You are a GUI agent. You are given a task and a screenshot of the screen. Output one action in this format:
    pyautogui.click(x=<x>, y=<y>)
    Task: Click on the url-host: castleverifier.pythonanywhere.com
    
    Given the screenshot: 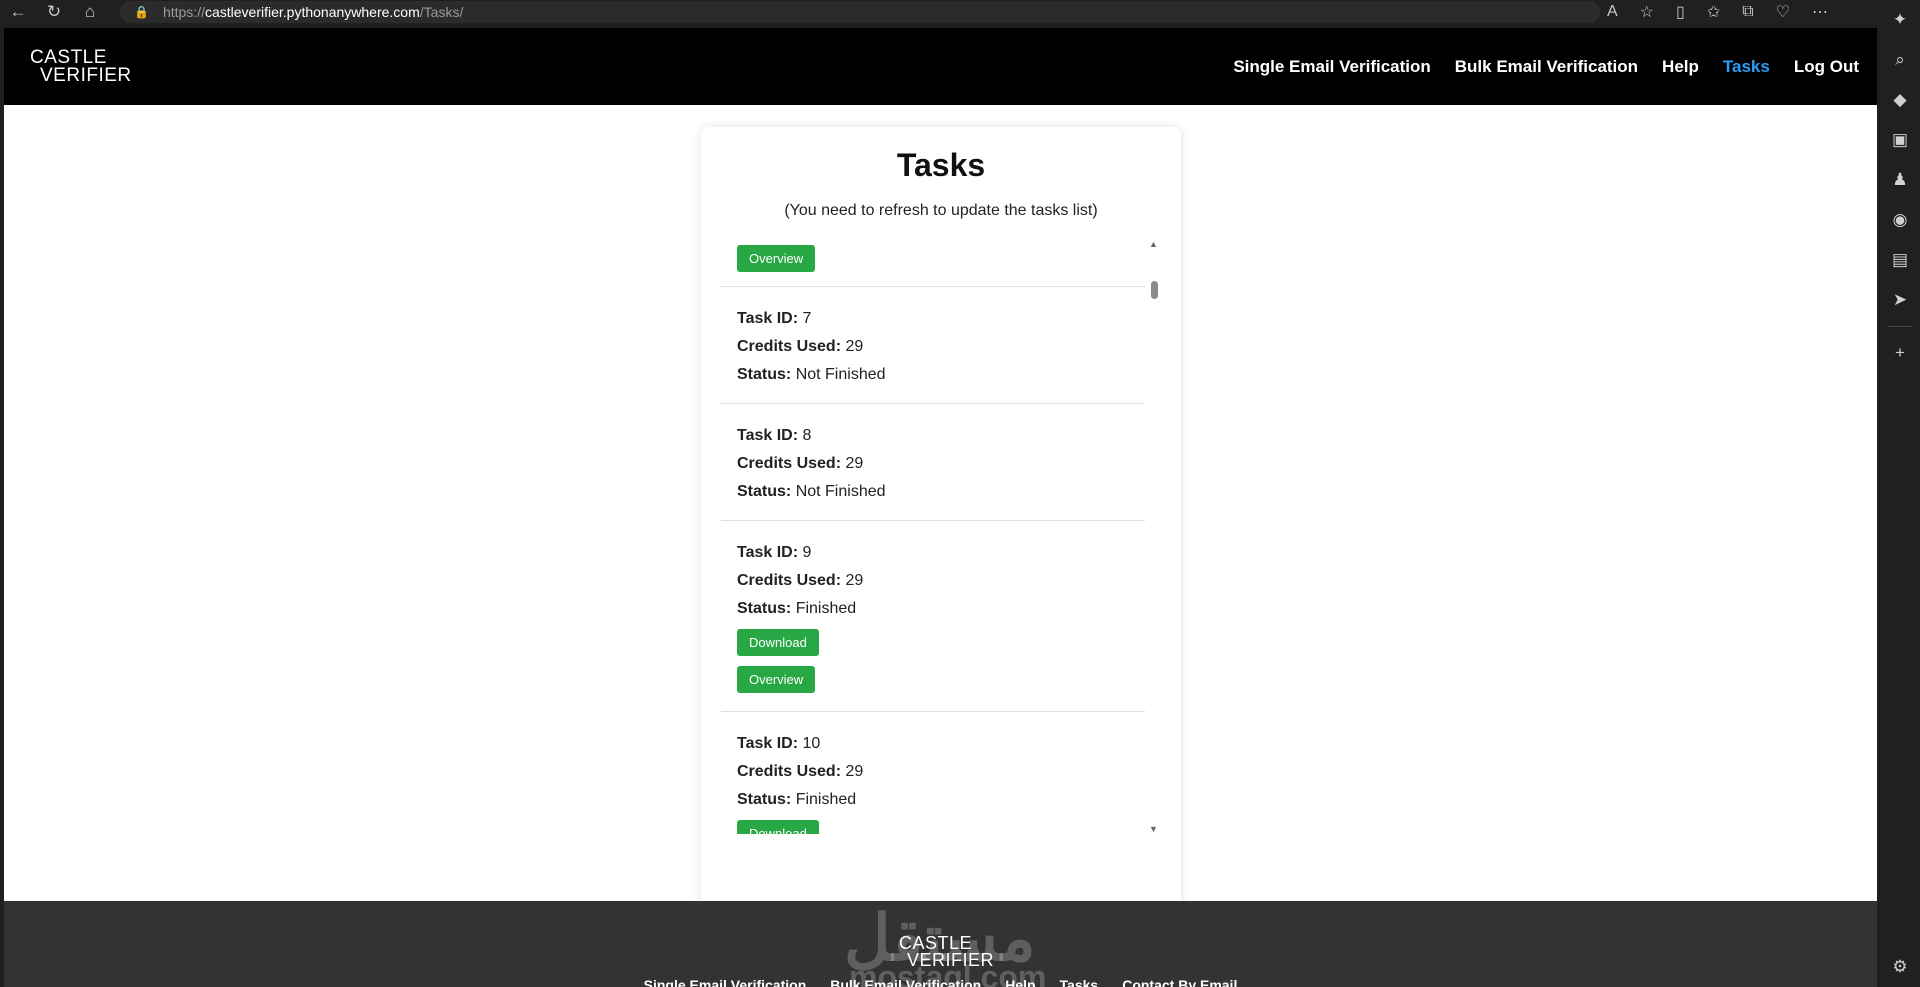 What is the action you would take?
    pyautogui.click(x=312, y=12)
    